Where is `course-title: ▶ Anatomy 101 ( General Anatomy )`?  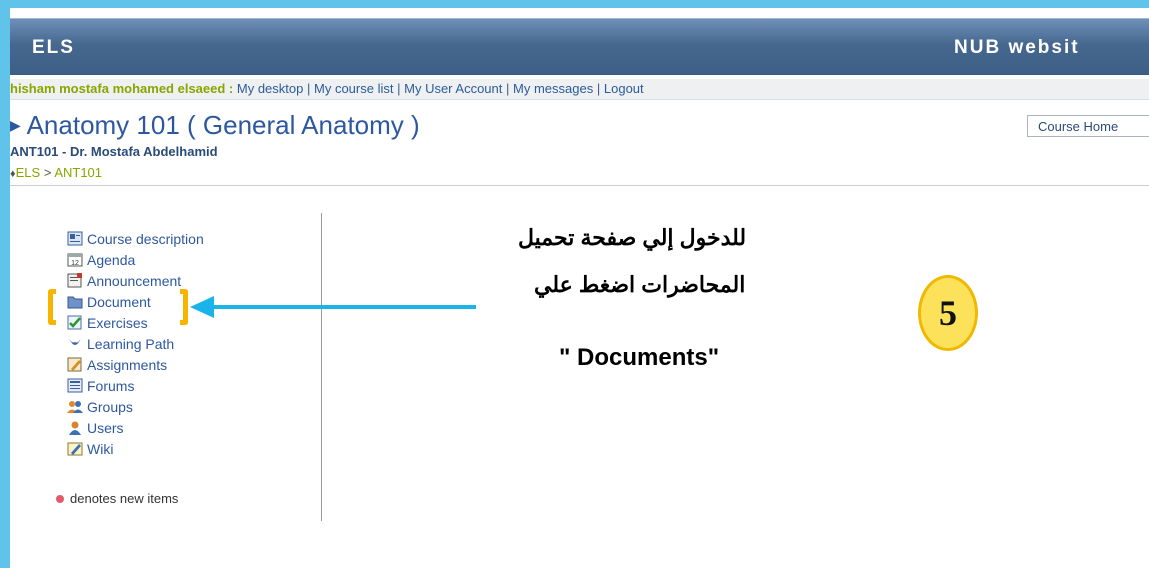
course-title: ▶ Anatomy 101 ( General Anatomy ) is located at coordinates (215, 125).